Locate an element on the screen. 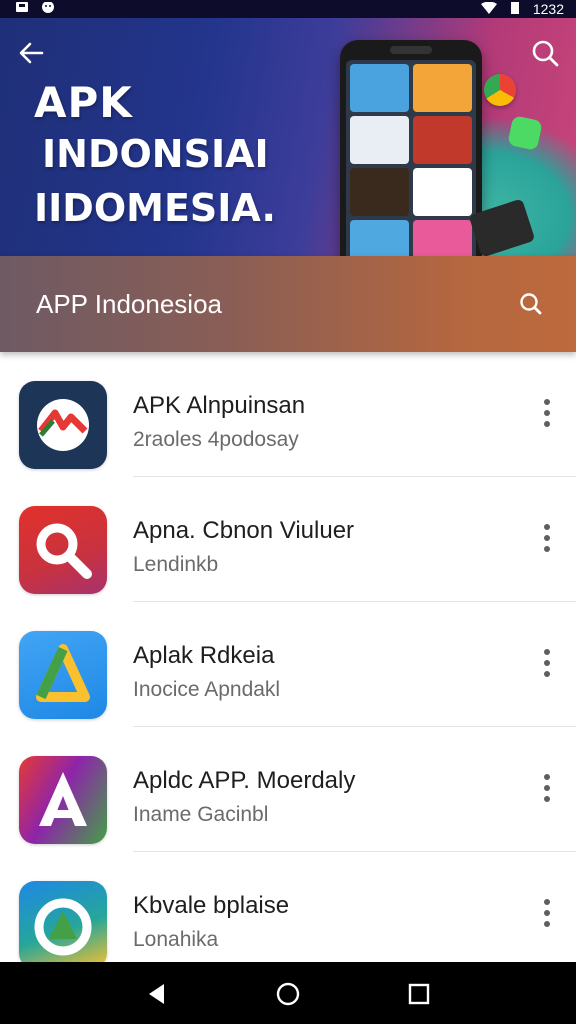 Image resolution: width=576 pixels, height=1024 pixels. list-item: Apna. Cbnon Viuluer Lendinkb is located at coordinates (288, 539).